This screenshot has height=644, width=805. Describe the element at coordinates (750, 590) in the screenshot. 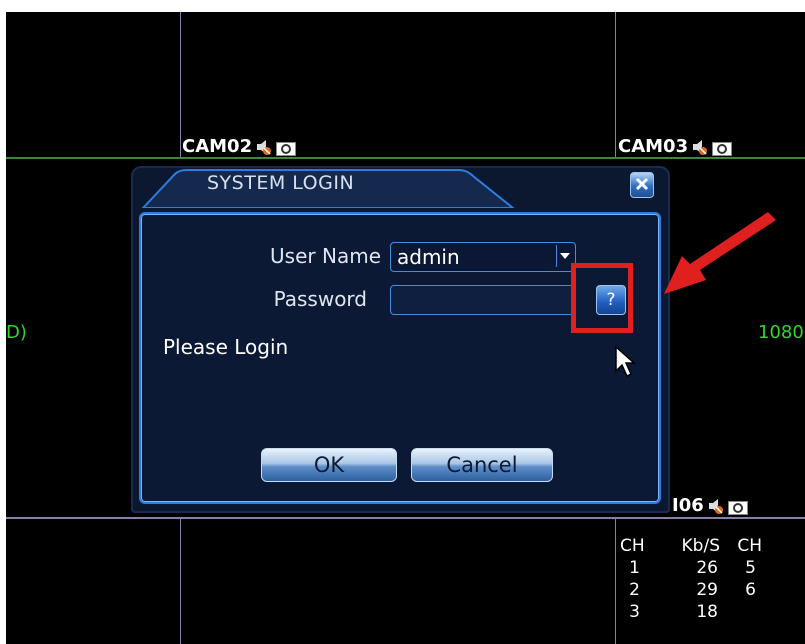

I see `table-cell: 6` at that location.